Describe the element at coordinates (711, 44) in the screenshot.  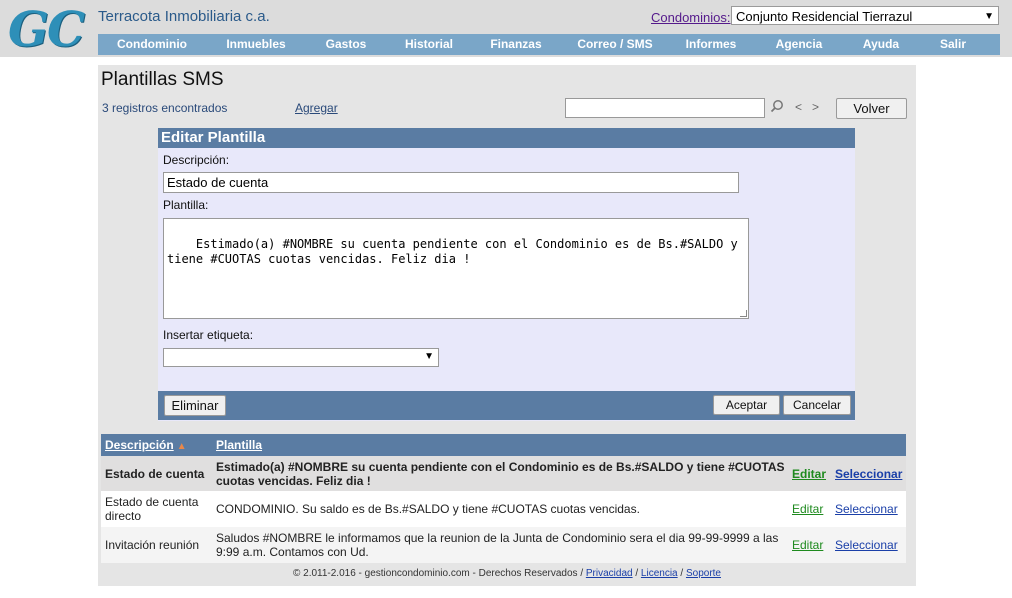
I see `menu-item-informes: Informes` at that location.